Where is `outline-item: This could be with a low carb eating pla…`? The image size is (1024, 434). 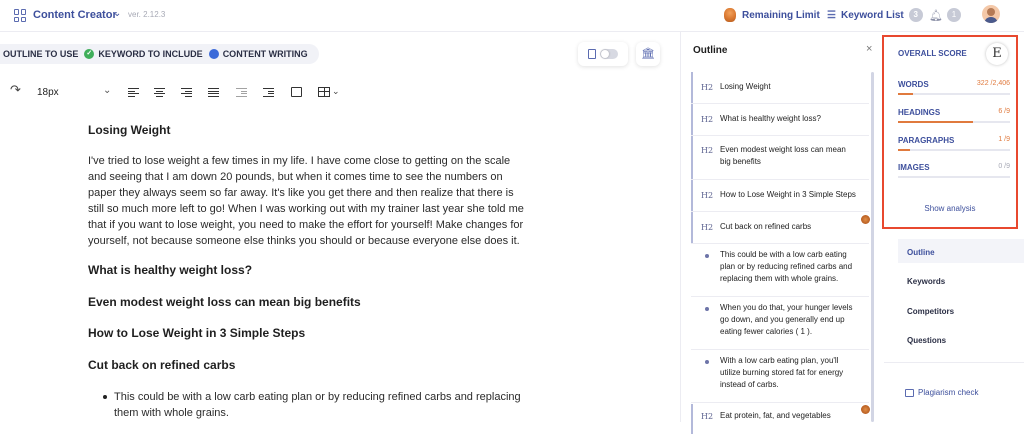
outline-item: This could be with a low carb eating pla… is located at coordinates (780, 270).